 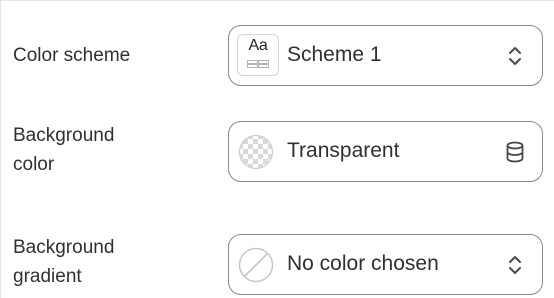 I want to click on color-scheme-value: Scheme 1, so click(x=334, y=54).